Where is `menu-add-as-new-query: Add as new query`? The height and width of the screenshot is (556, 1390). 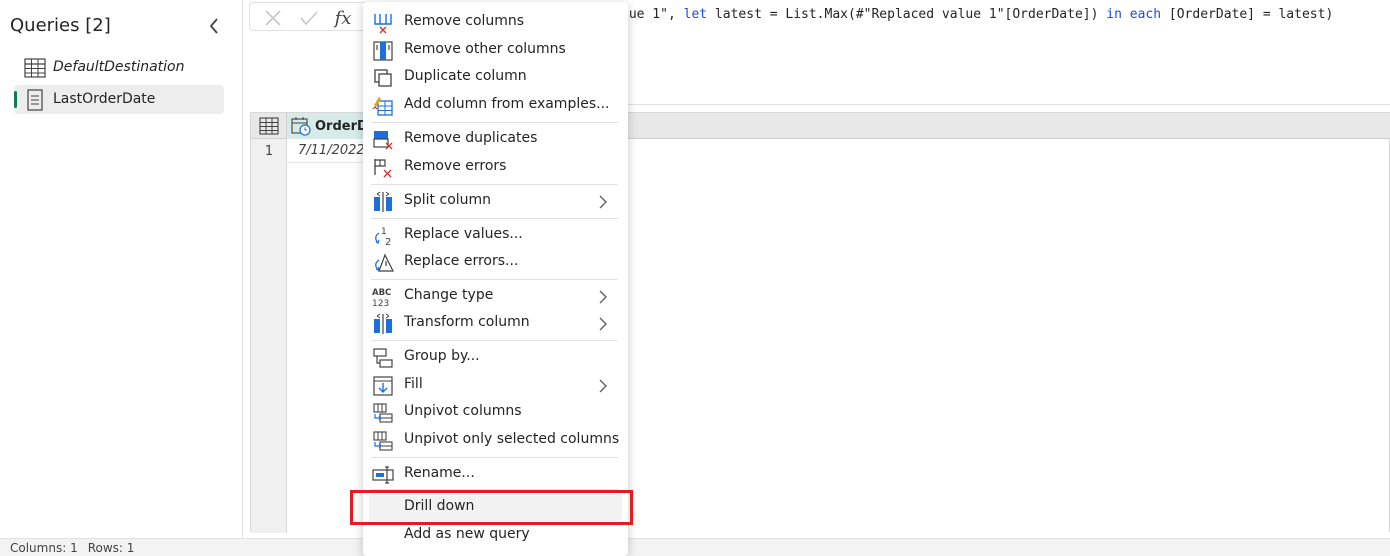 menu-add-as-new-query: Add as new query is located at coordinates (495, 535).